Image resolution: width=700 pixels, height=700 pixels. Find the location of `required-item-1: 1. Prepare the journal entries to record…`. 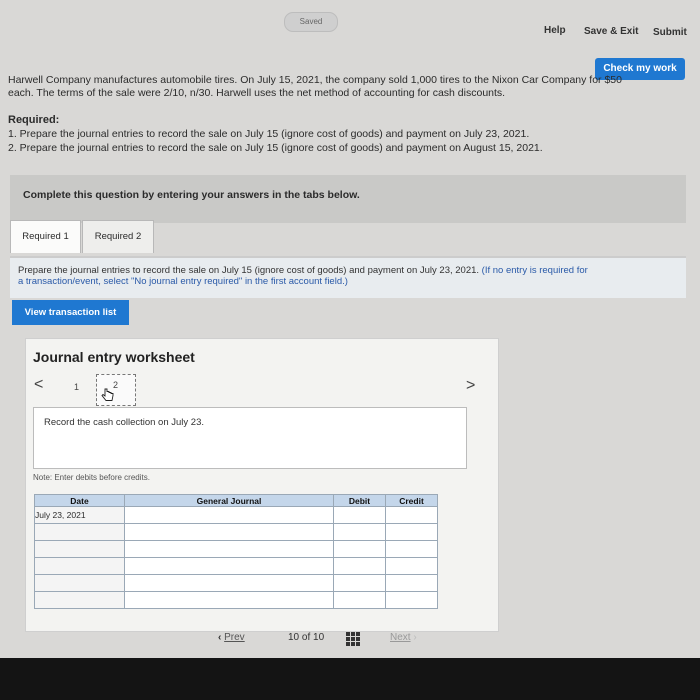

required-item-1: 1. Prepare the journal entries to record… is located at coordinates (269, 134).